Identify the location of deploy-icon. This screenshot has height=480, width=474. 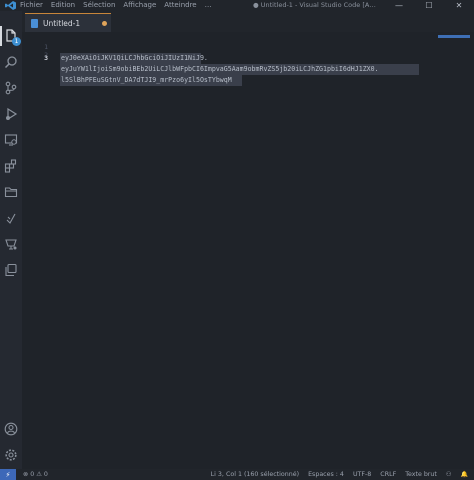
(11, 244).